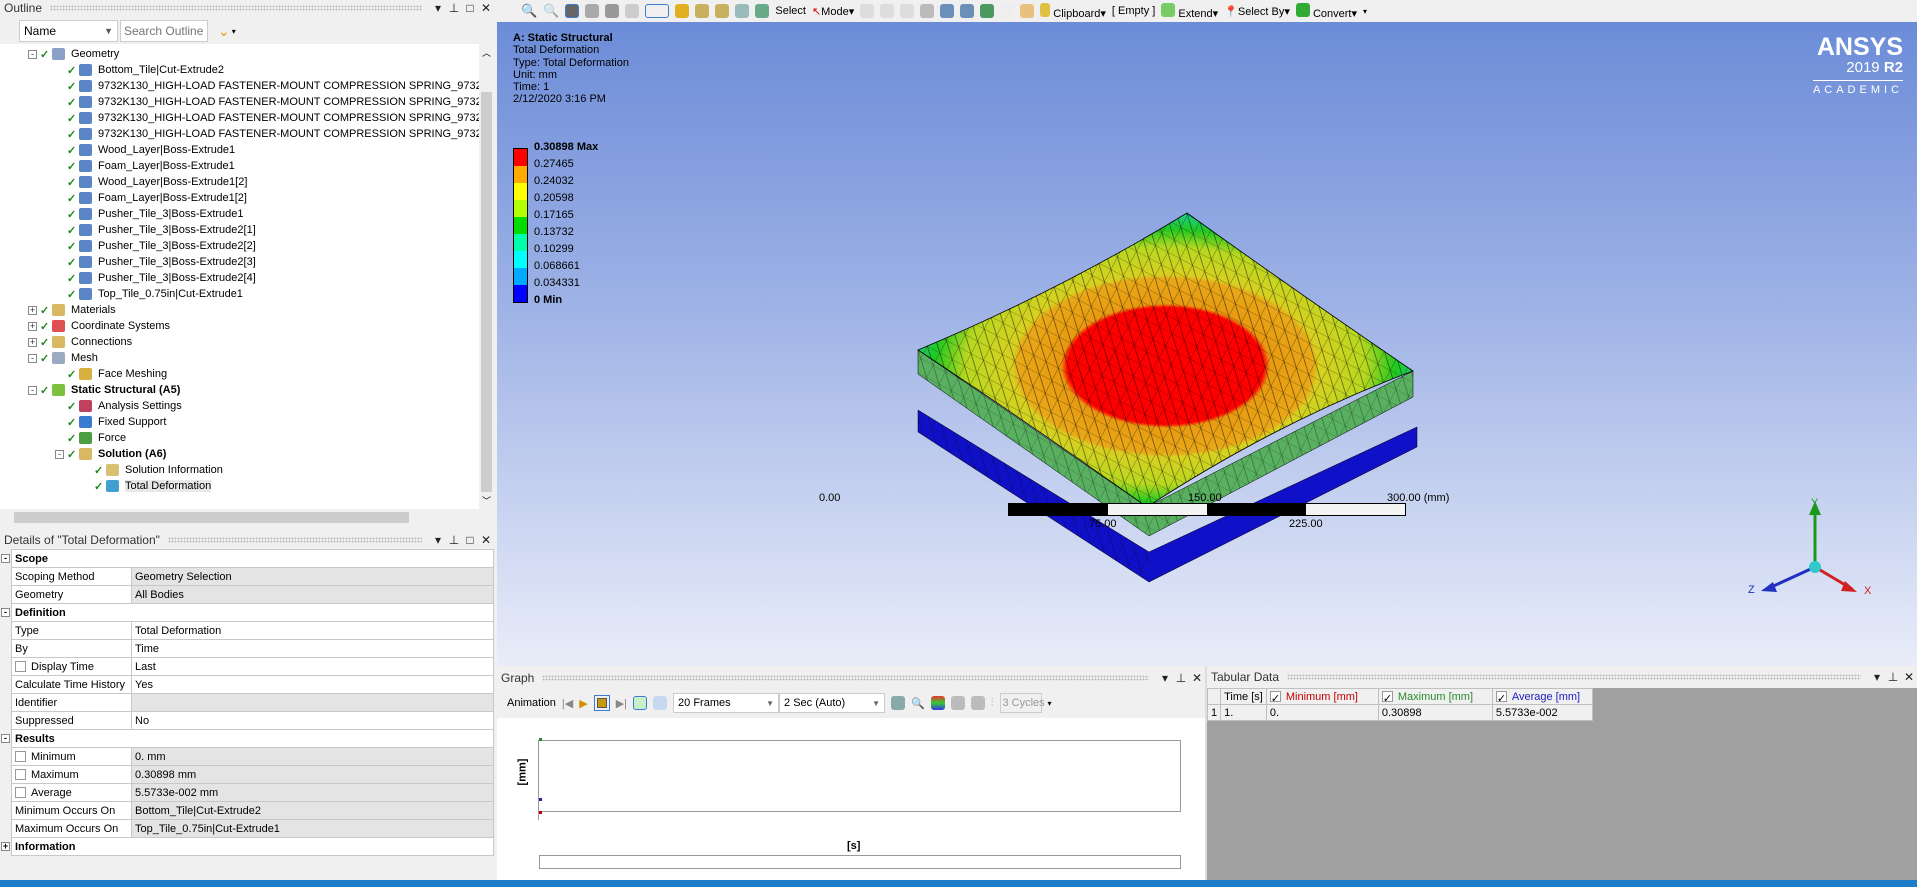 This screenshot has width=1917, height=887. Describe the element at coordinates (161, 230) in the screenshot. I see `tree-item: ✓ Pusher_Tile_3|Boss-Extrude2[1]` at that location.